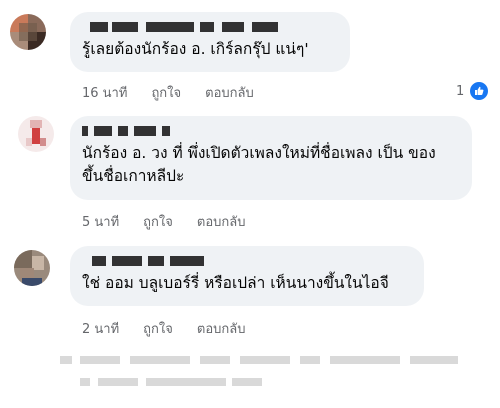 The width and height of the screenshot is (500, 408). I want to click on comment-bubble: รู้เลยต้องนักร้อง อ. เกิร์ลกรุ๊ป แน่ๆ', so click(210, 42).